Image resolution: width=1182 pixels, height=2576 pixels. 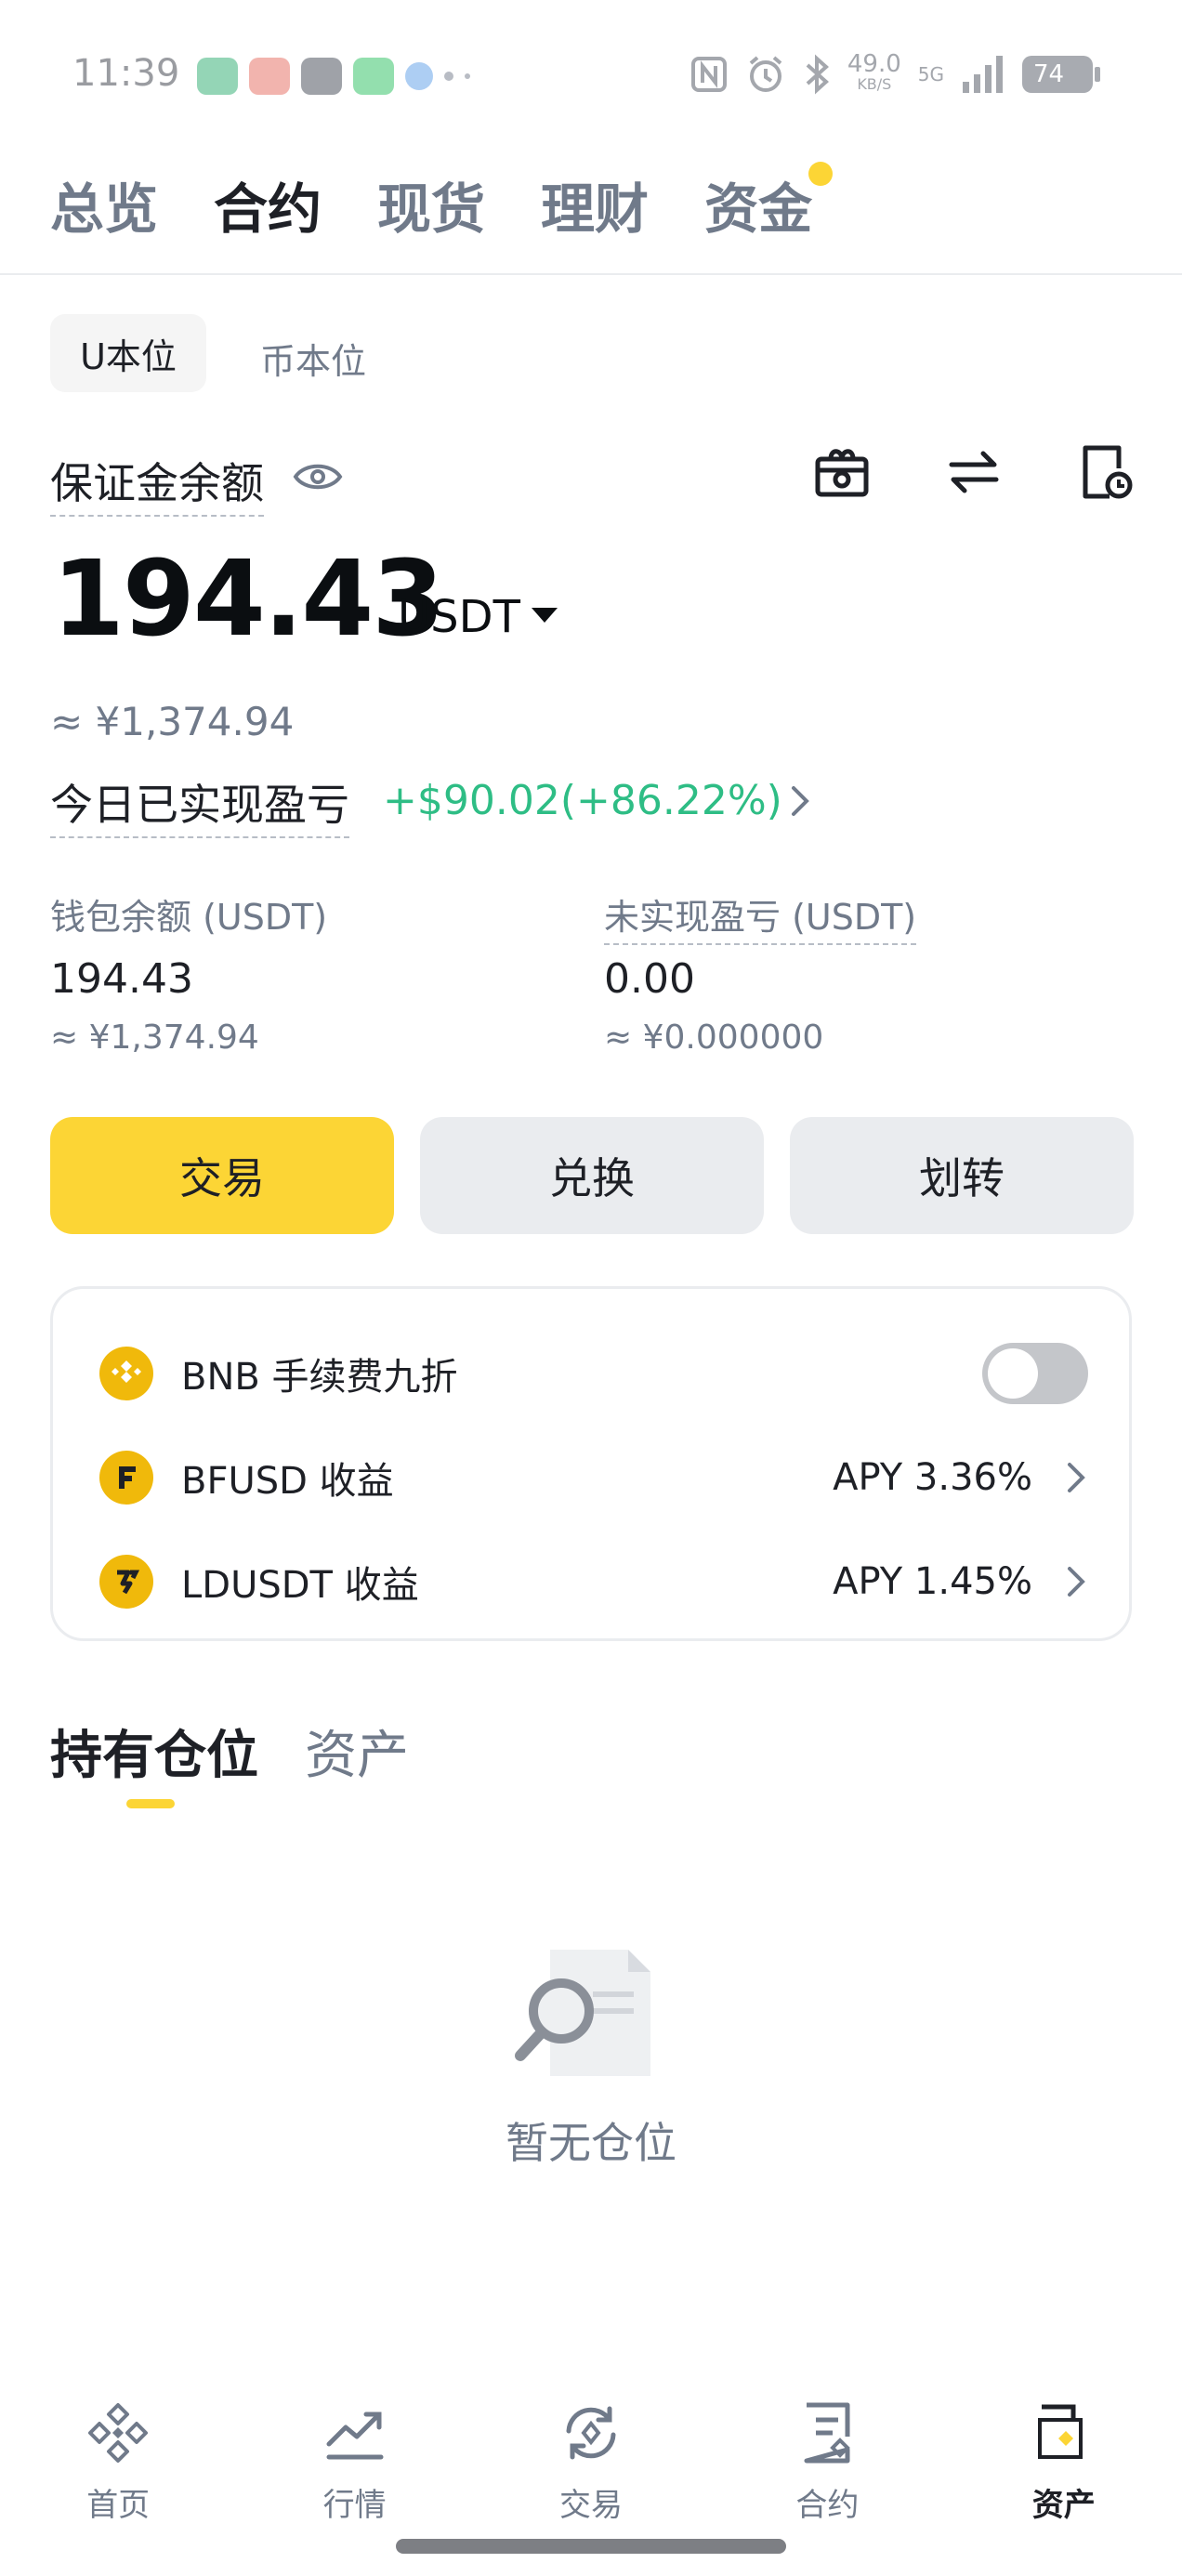 What do you see at coordinates (714, 1038) in the screenshot?
I see `unrealized-pnl-cny: ≈ ¥0.000000` at bounding box center [714, 1038].